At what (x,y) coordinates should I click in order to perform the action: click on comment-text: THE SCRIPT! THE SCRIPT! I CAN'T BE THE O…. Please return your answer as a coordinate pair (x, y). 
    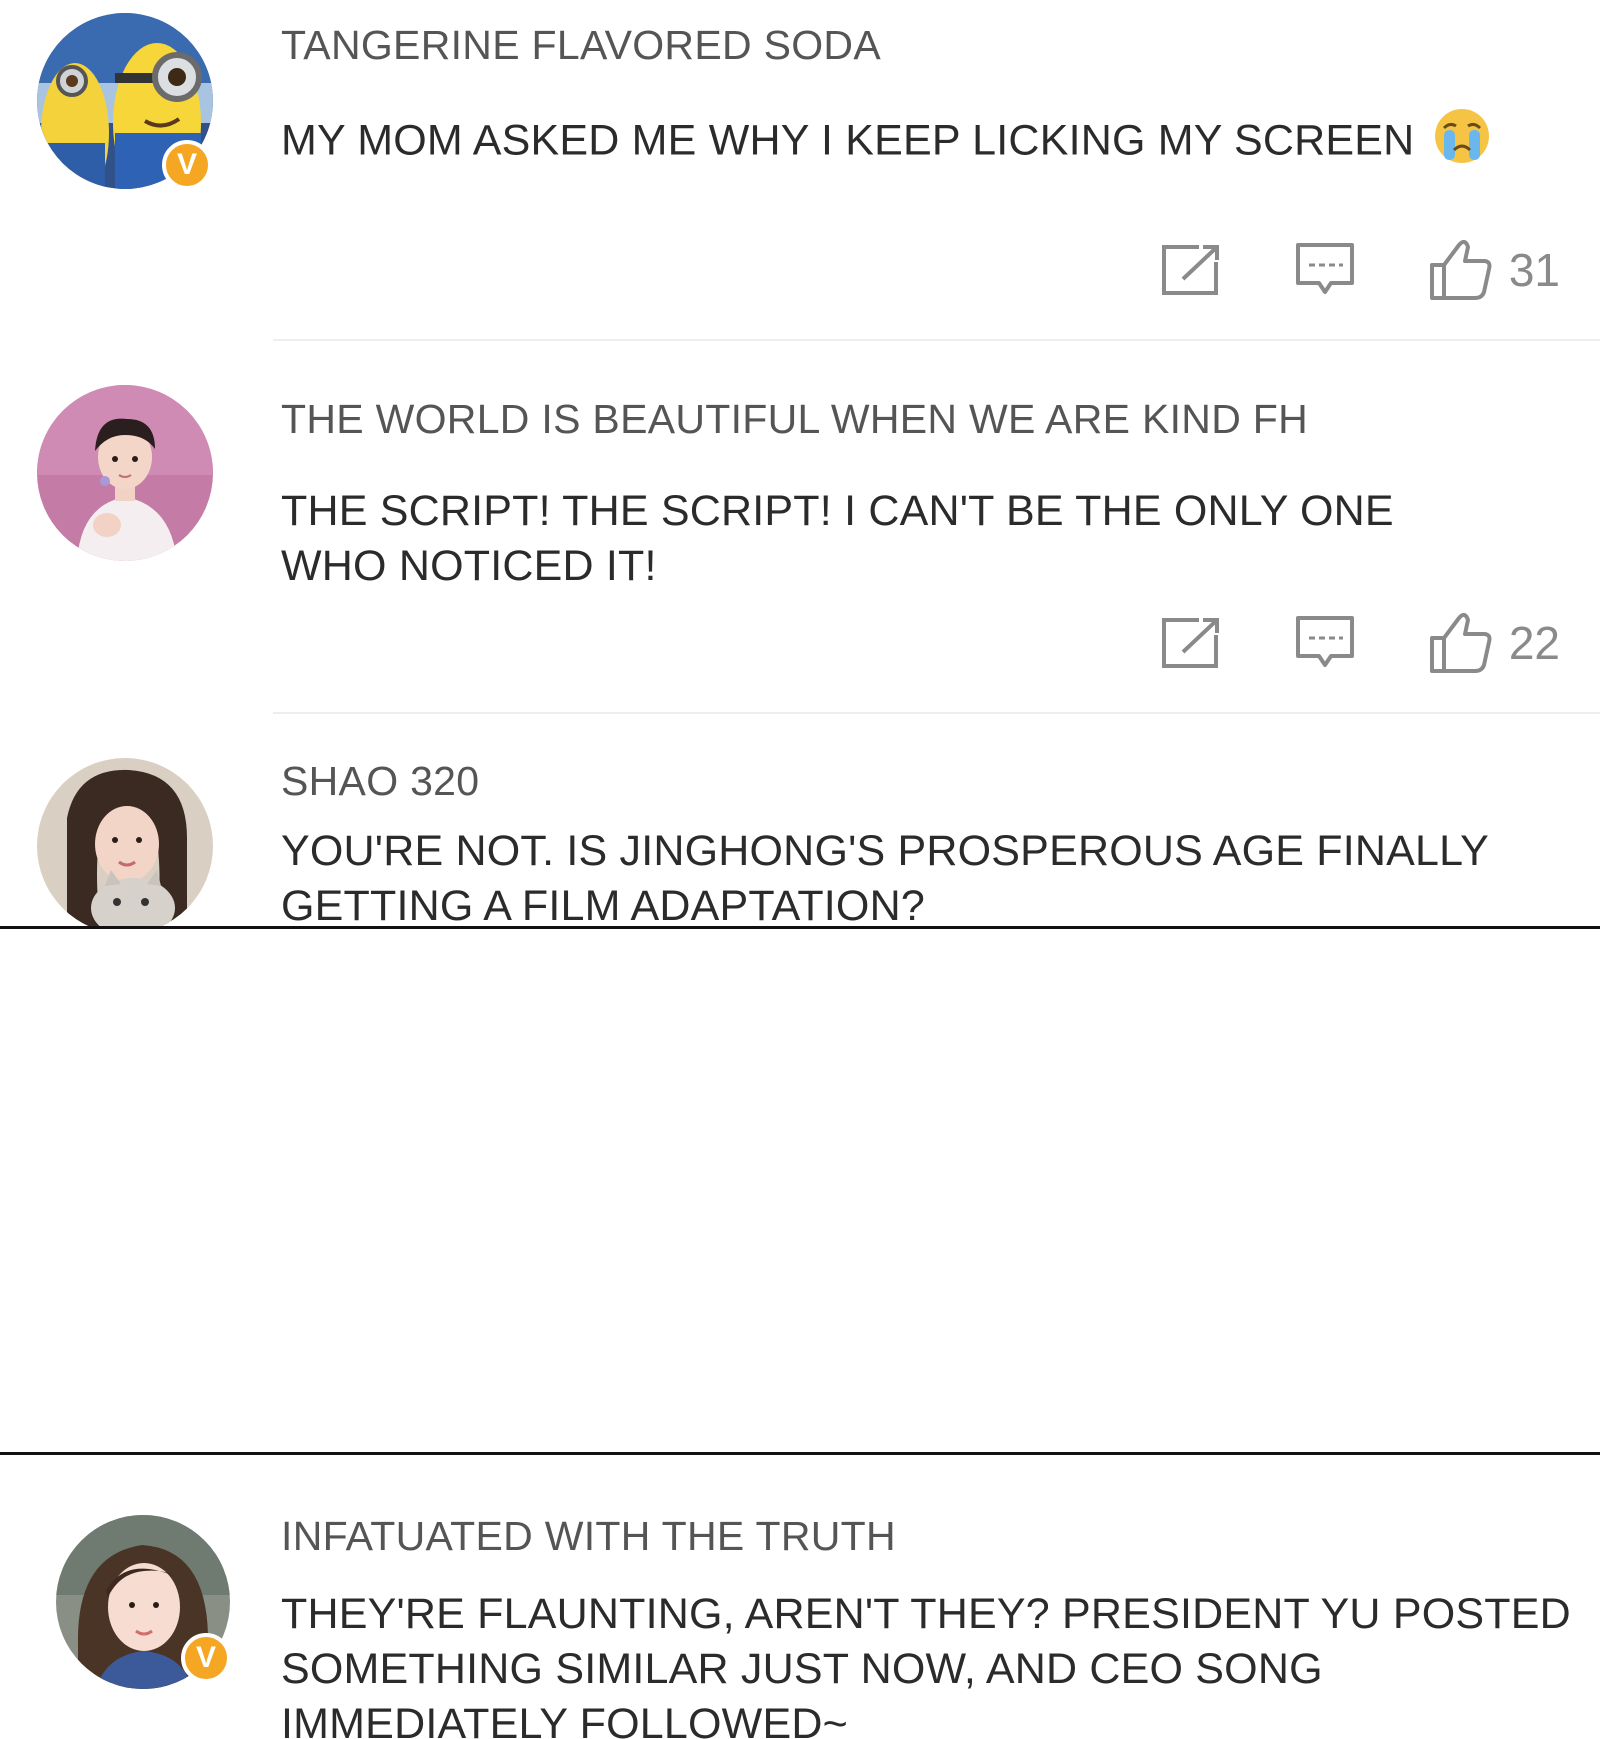
    Looking at the image, I should click on (837, 538).